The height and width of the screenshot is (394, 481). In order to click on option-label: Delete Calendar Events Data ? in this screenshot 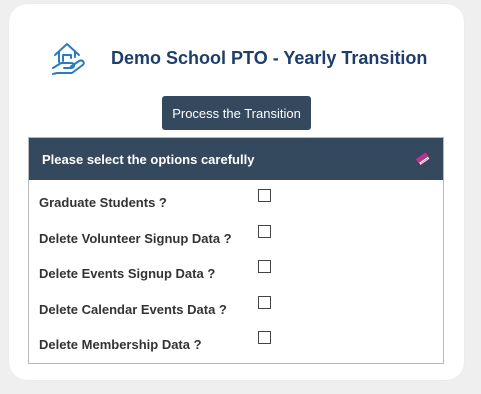, I will do `click(133, 309)`.